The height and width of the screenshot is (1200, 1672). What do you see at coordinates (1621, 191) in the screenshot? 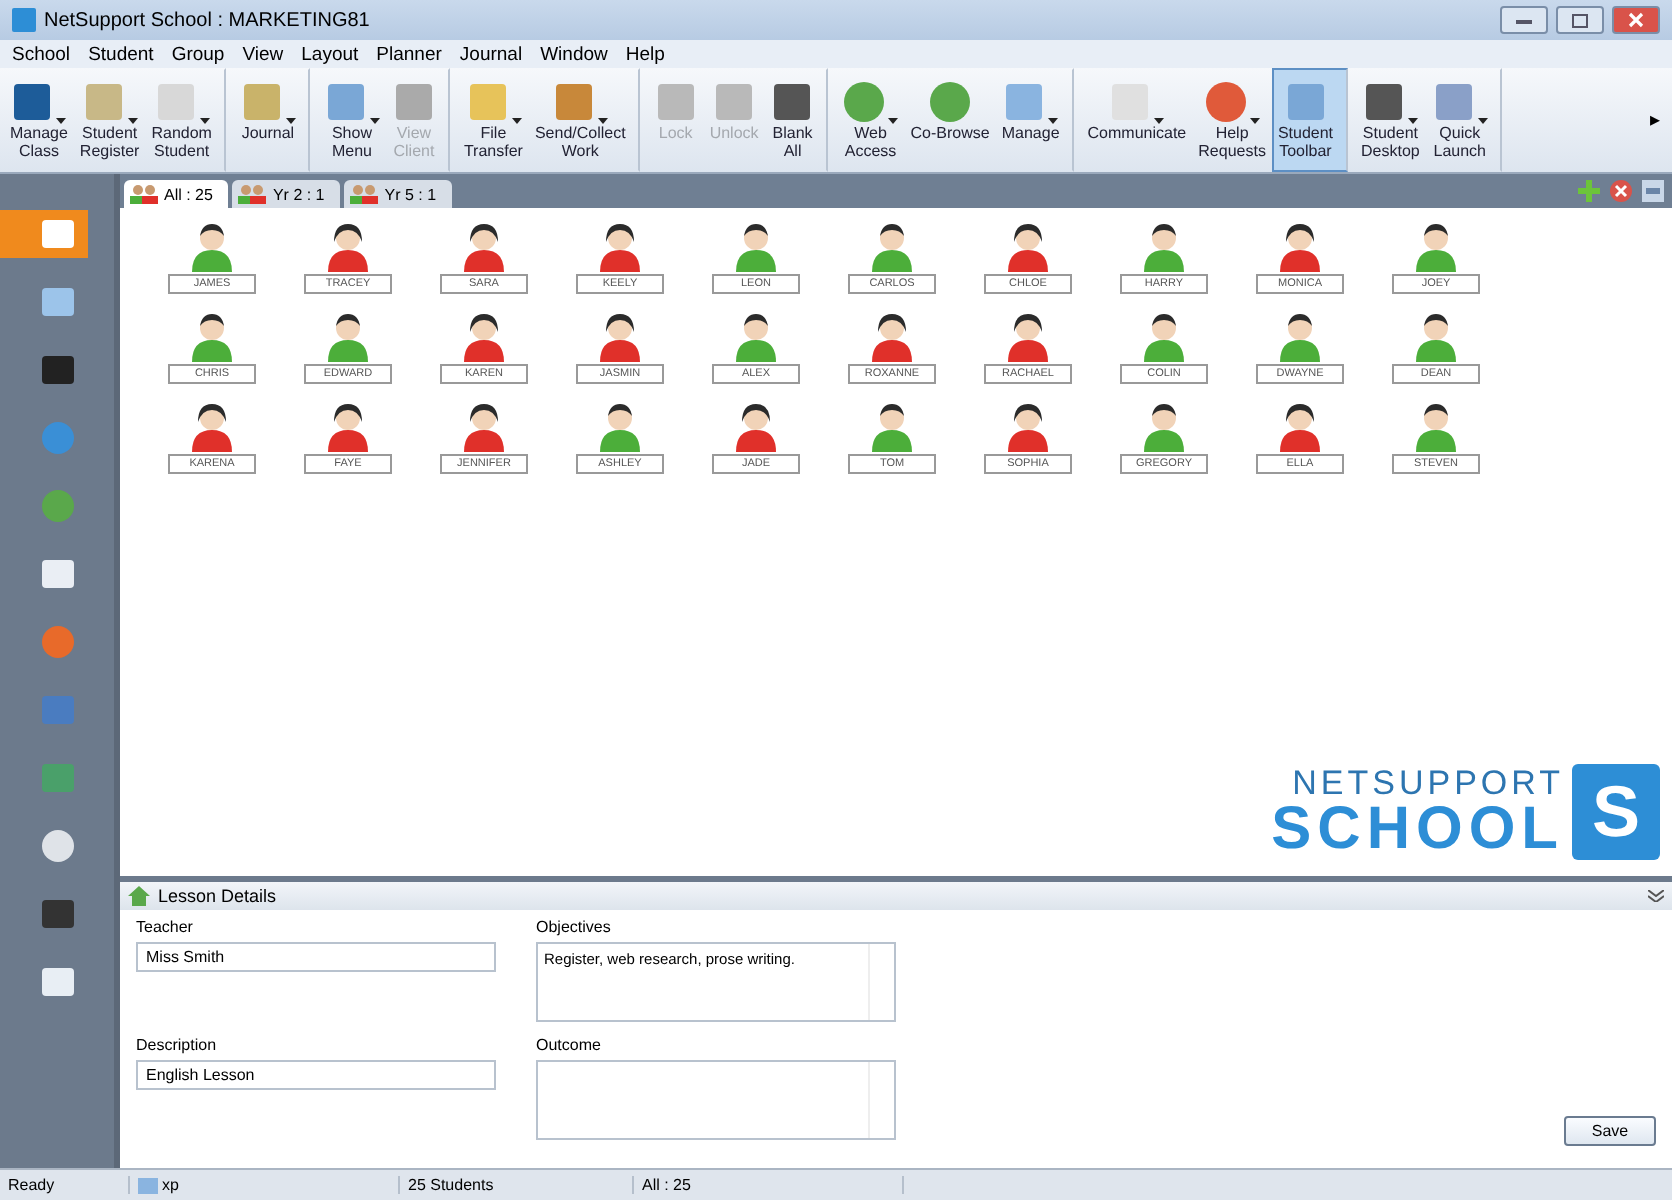
I see `delete-icon` at bounding box center [1621, 191].